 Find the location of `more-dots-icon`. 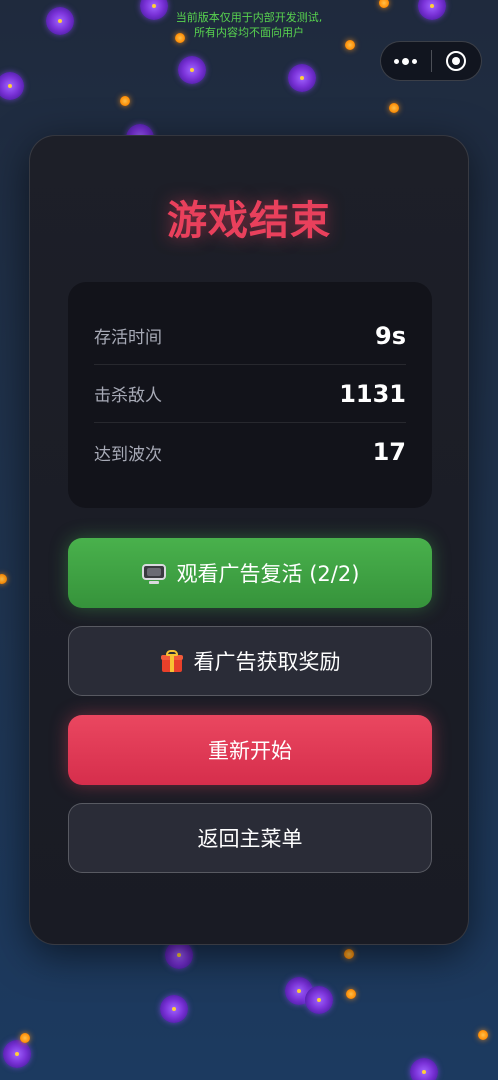

more-dots-icon is located at coordinates (406, 61).